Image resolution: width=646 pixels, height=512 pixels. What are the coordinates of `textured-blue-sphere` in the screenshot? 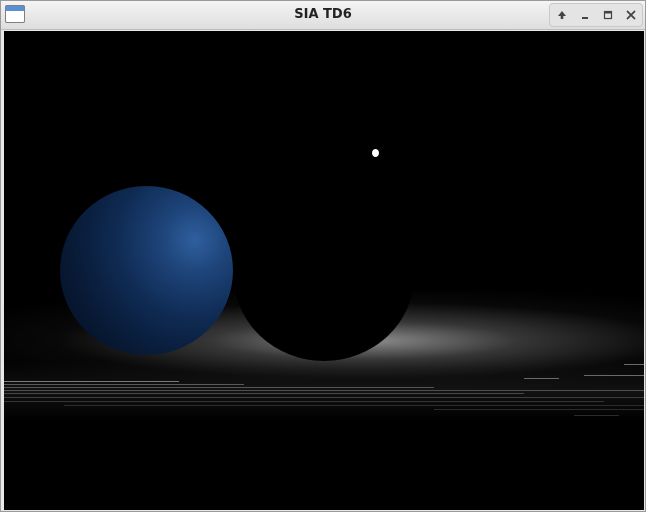 It's located at (146, 270).